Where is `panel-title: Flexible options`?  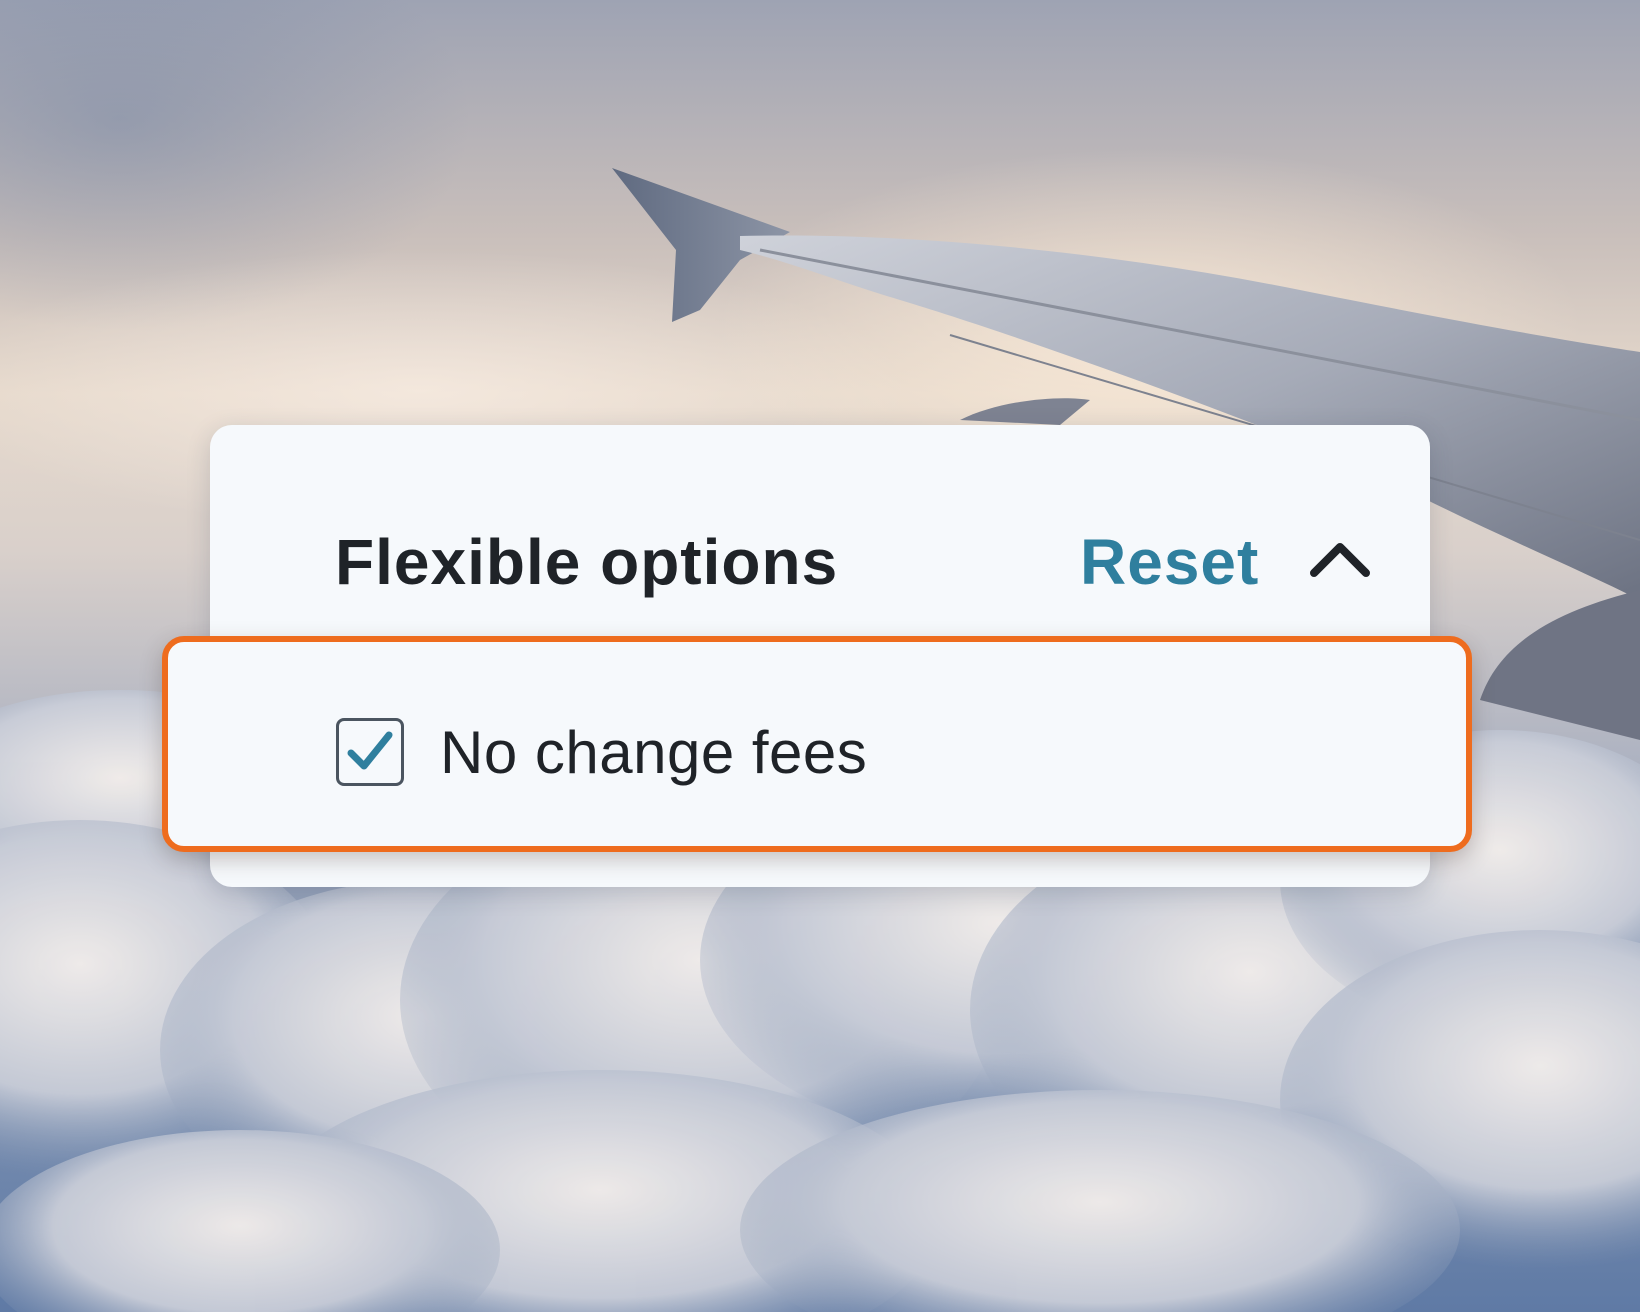 panel-title: Flexible options is located at coordinates (587, 562).